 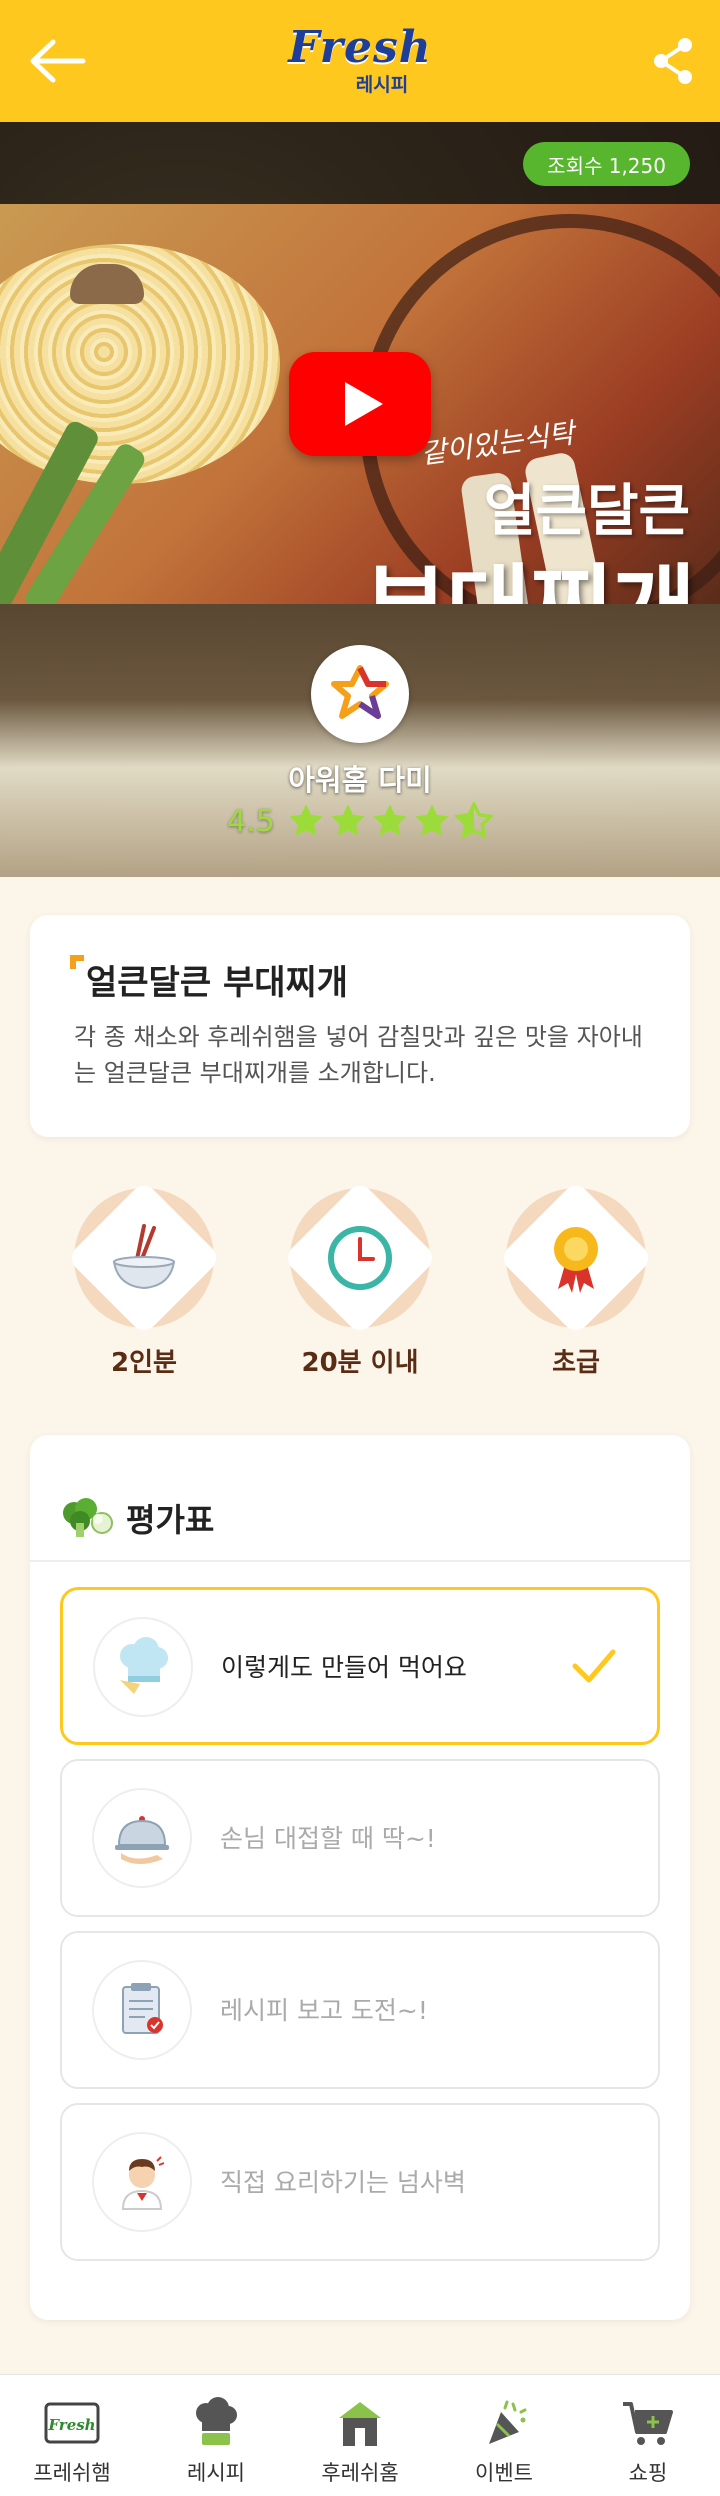 I want to click on nav-item-recipe: 레시피, so click(x=216, y=2435).